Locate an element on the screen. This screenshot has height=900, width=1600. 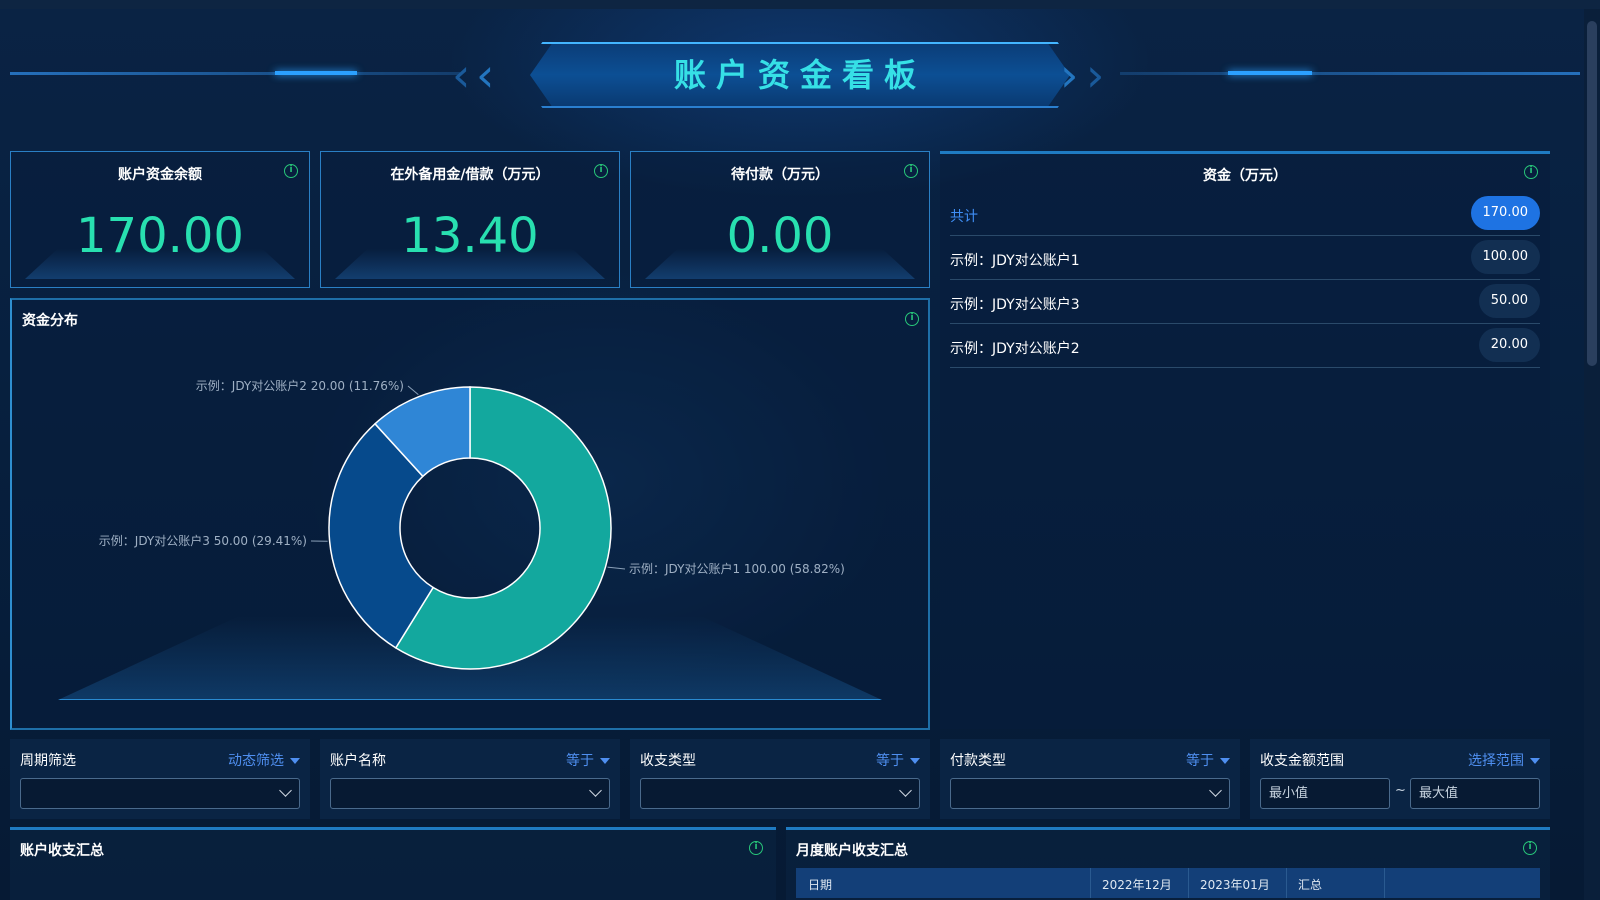
funds-title: 资金（万元） is located at coordinates (1245, 176).